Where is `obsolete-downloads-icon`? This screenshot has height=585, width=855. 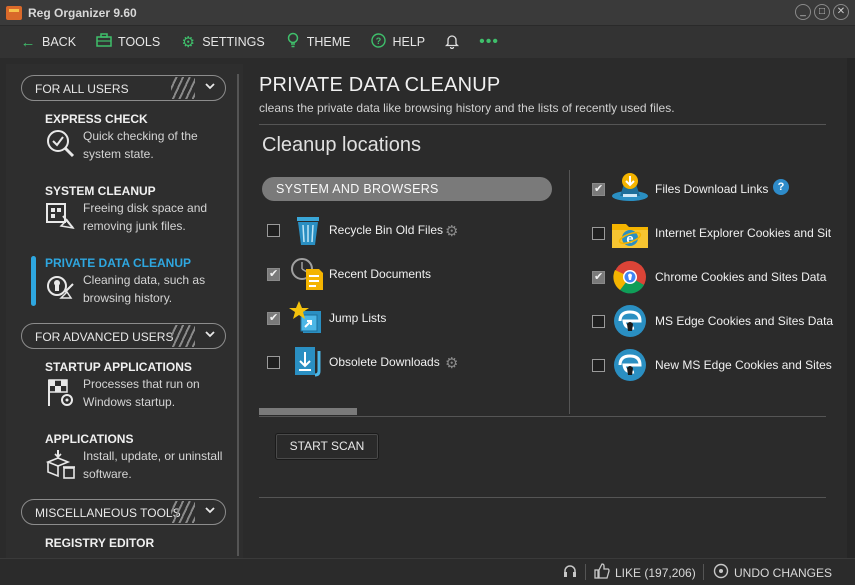
obsolete-downloads-icon is located at coordinates (307, 362).